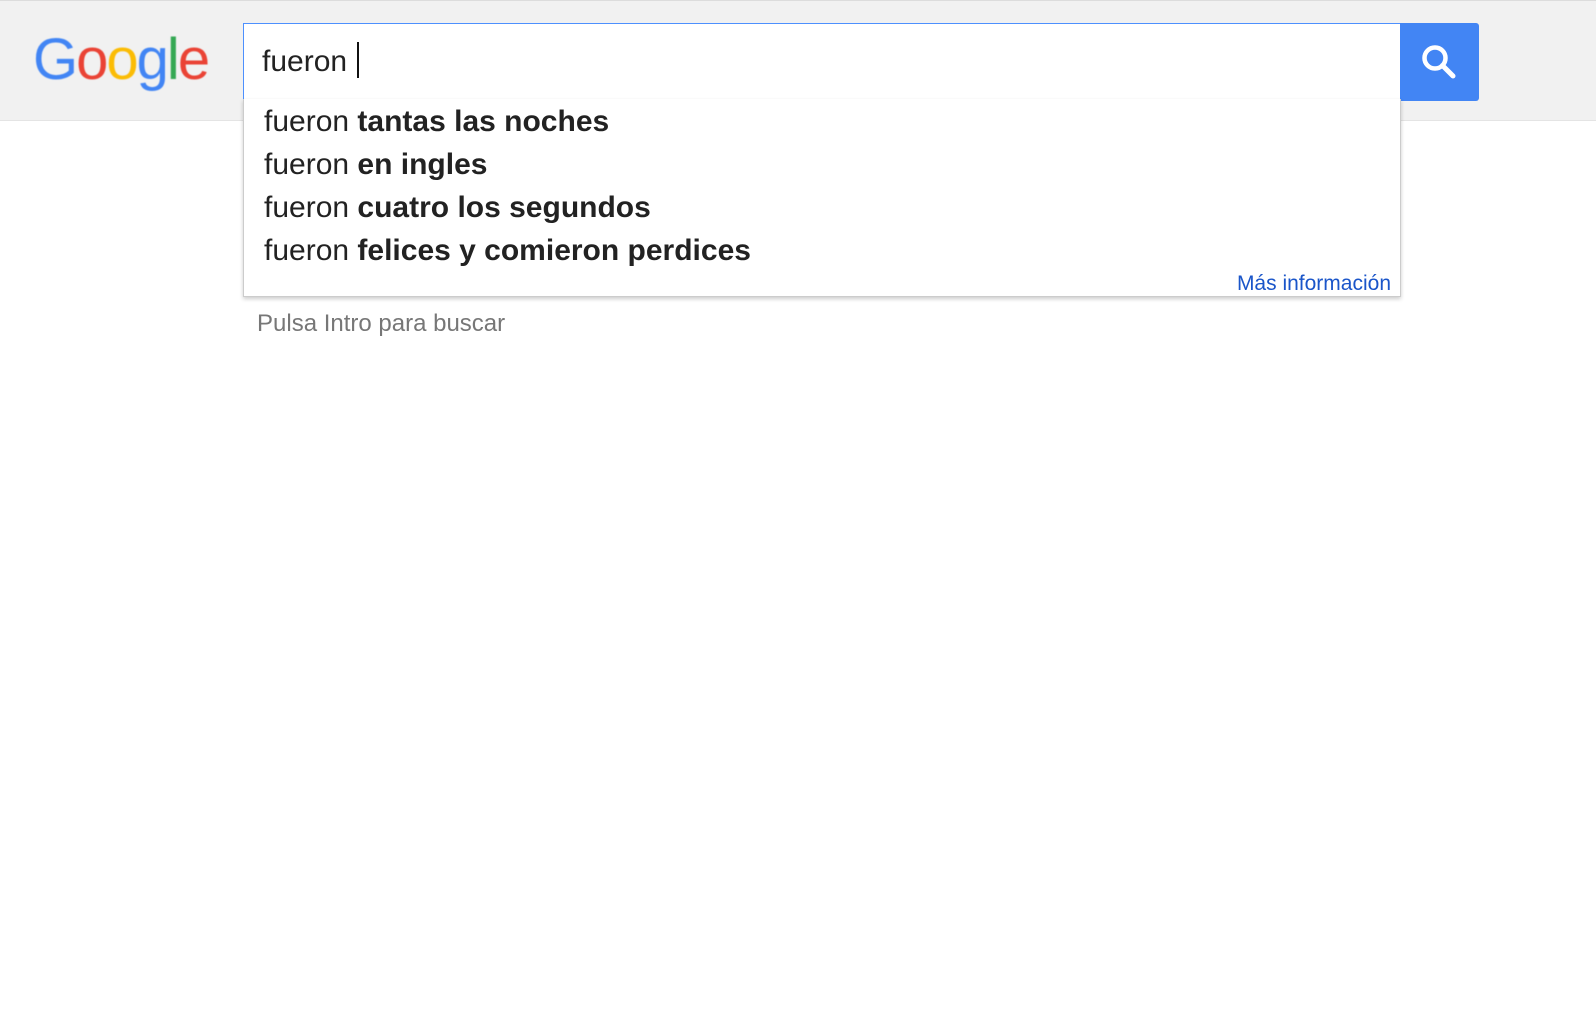  I want to click on suggestion-completion: felices y comieron perdices, so click(554, 250).